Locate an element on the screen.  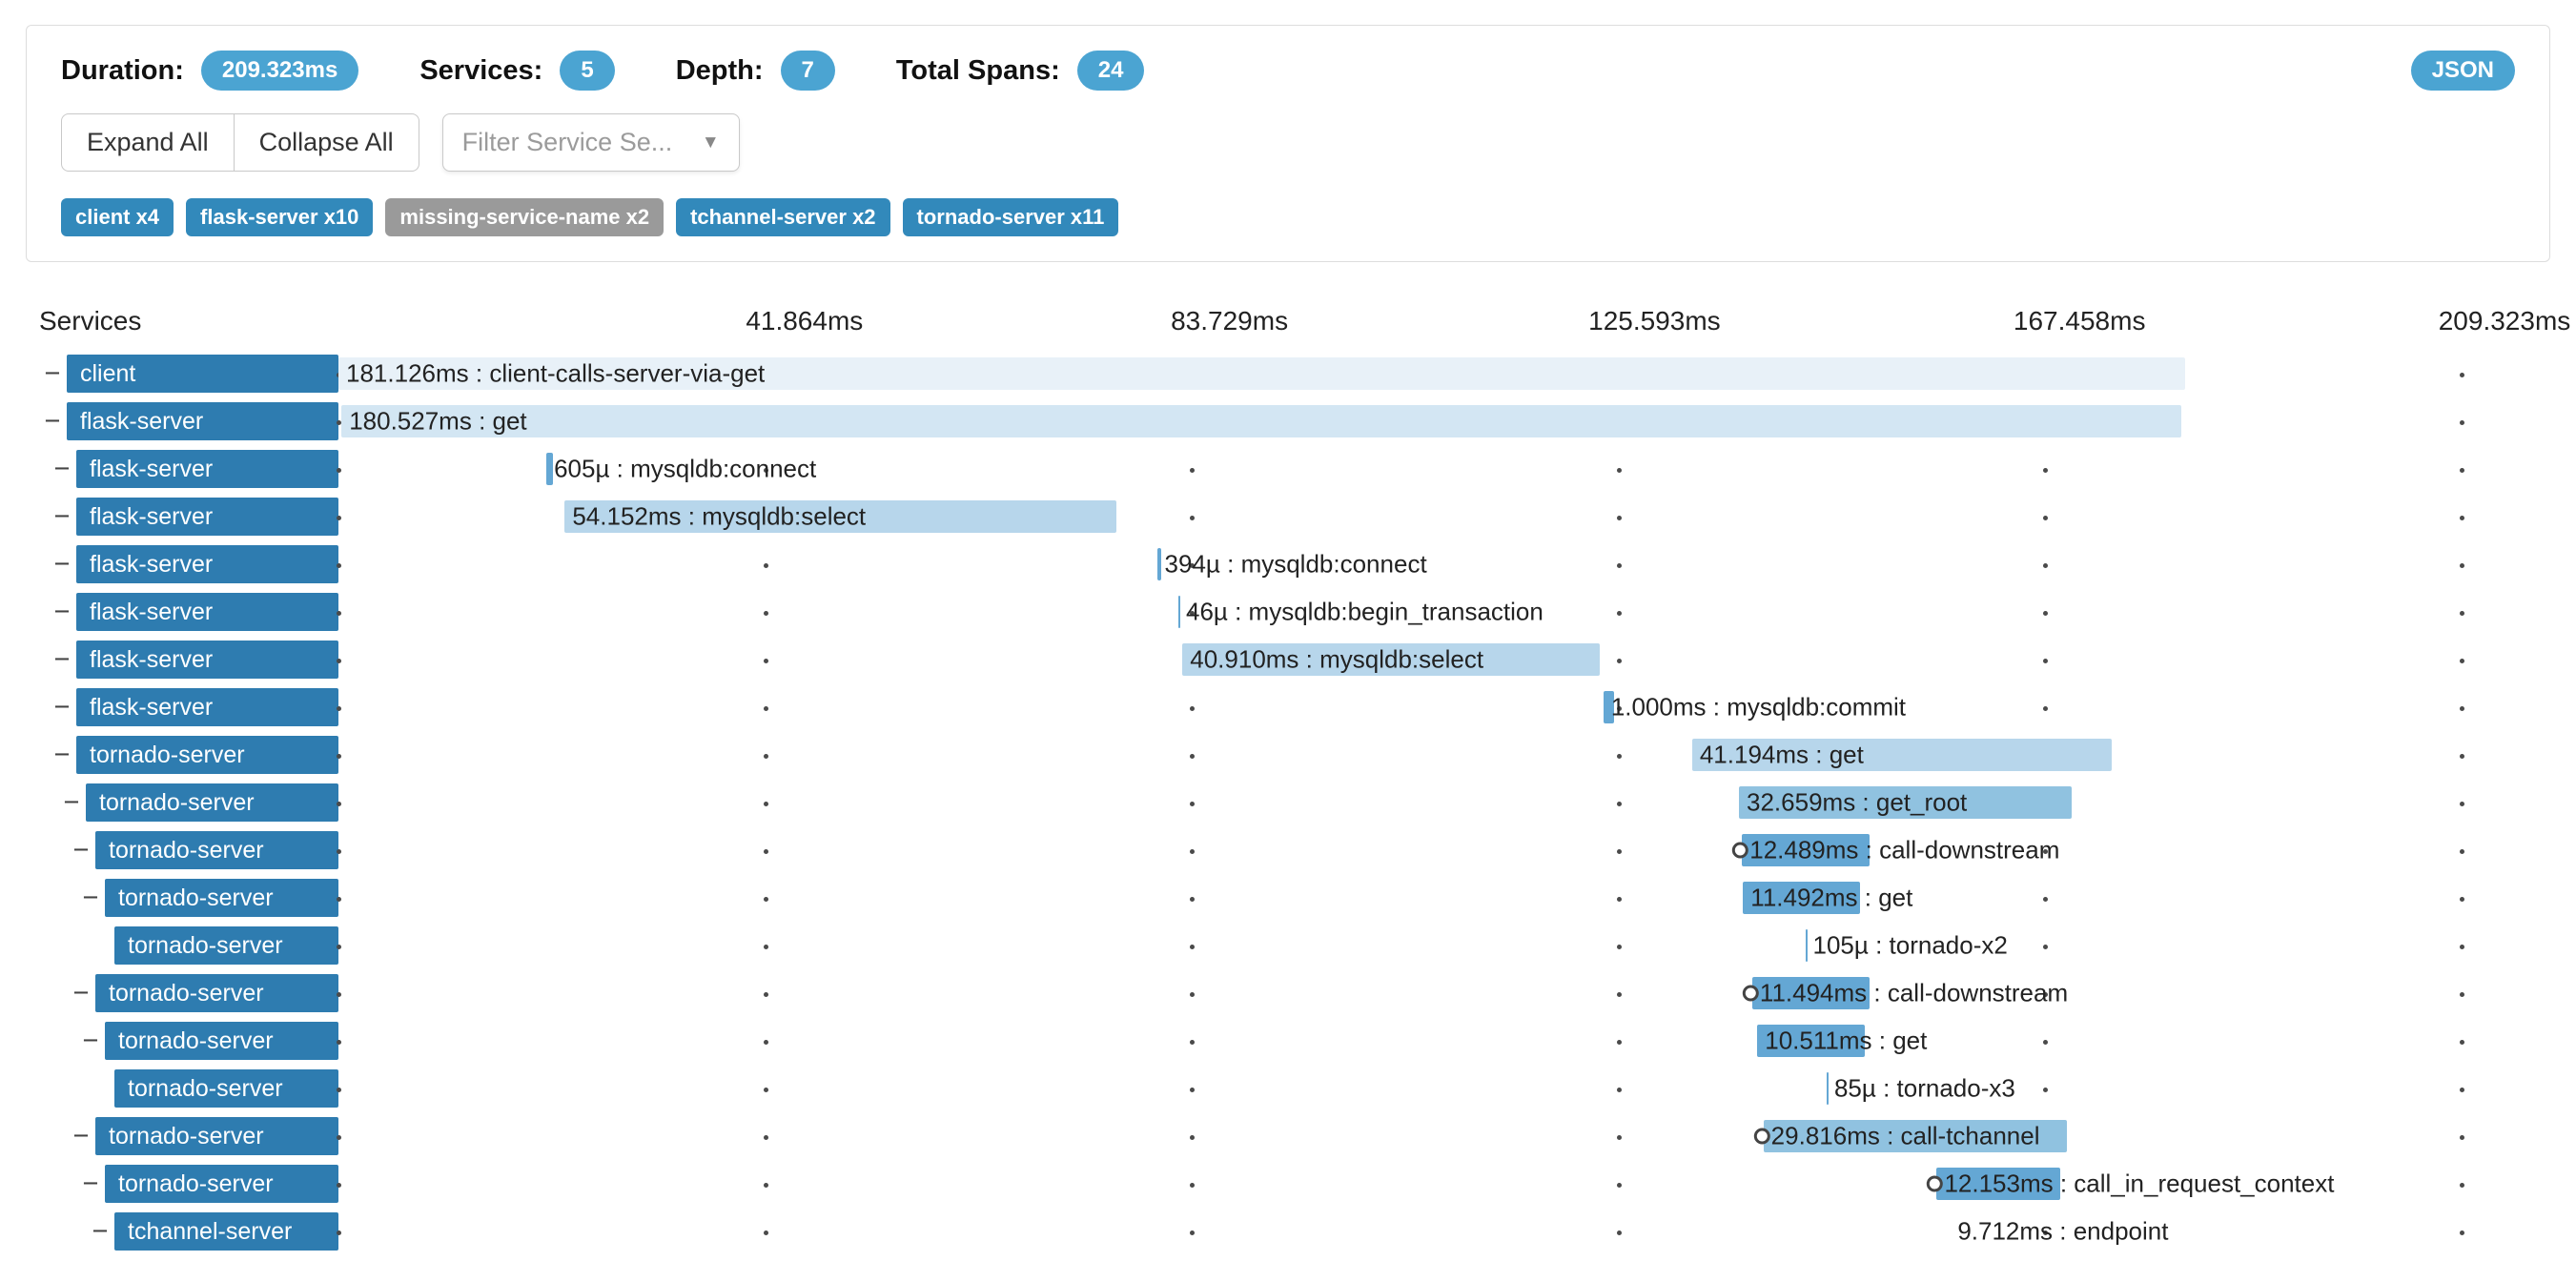
stat-total-spans: Total Spans: 24 is located at coordinates (1020, 71).